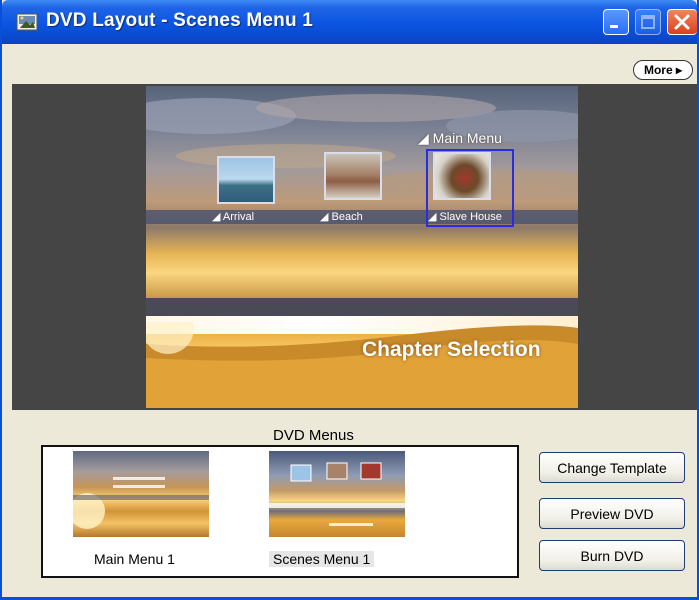 The height and width of the screenshot is (600, 699). I want to click on dvd-menus-heading: DVD Menus, so click(313, 435).